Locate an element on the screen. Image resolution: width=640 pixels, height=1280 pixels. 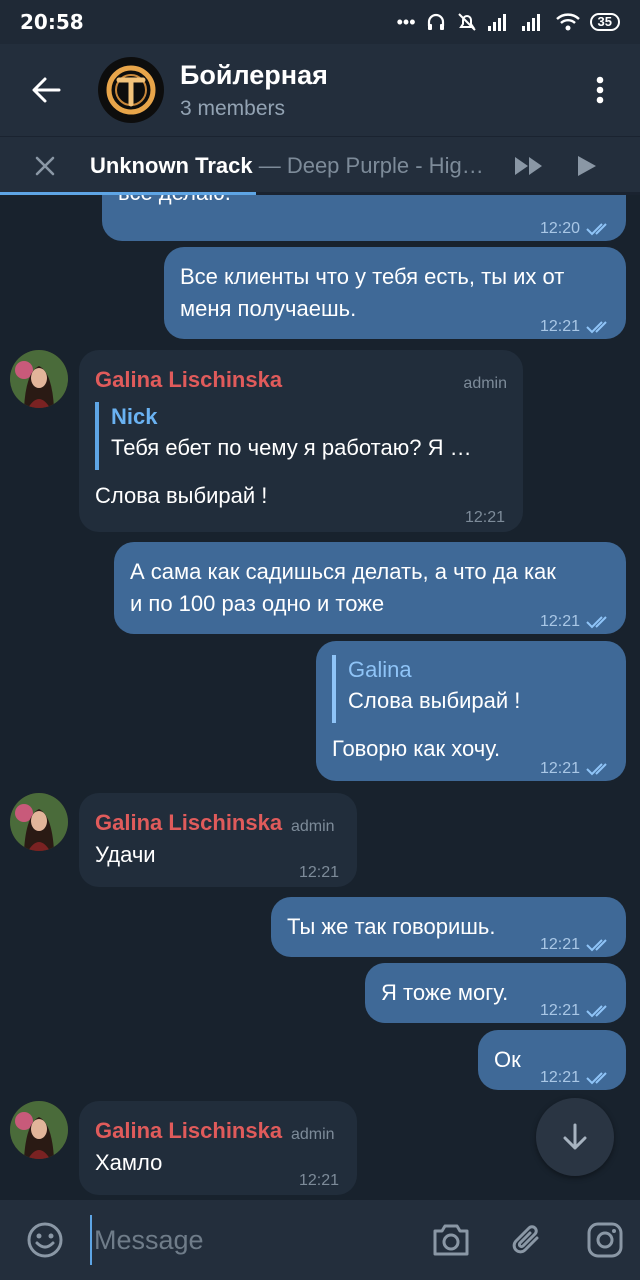
message-time: 12:20 is located at coordinates (559, 228).